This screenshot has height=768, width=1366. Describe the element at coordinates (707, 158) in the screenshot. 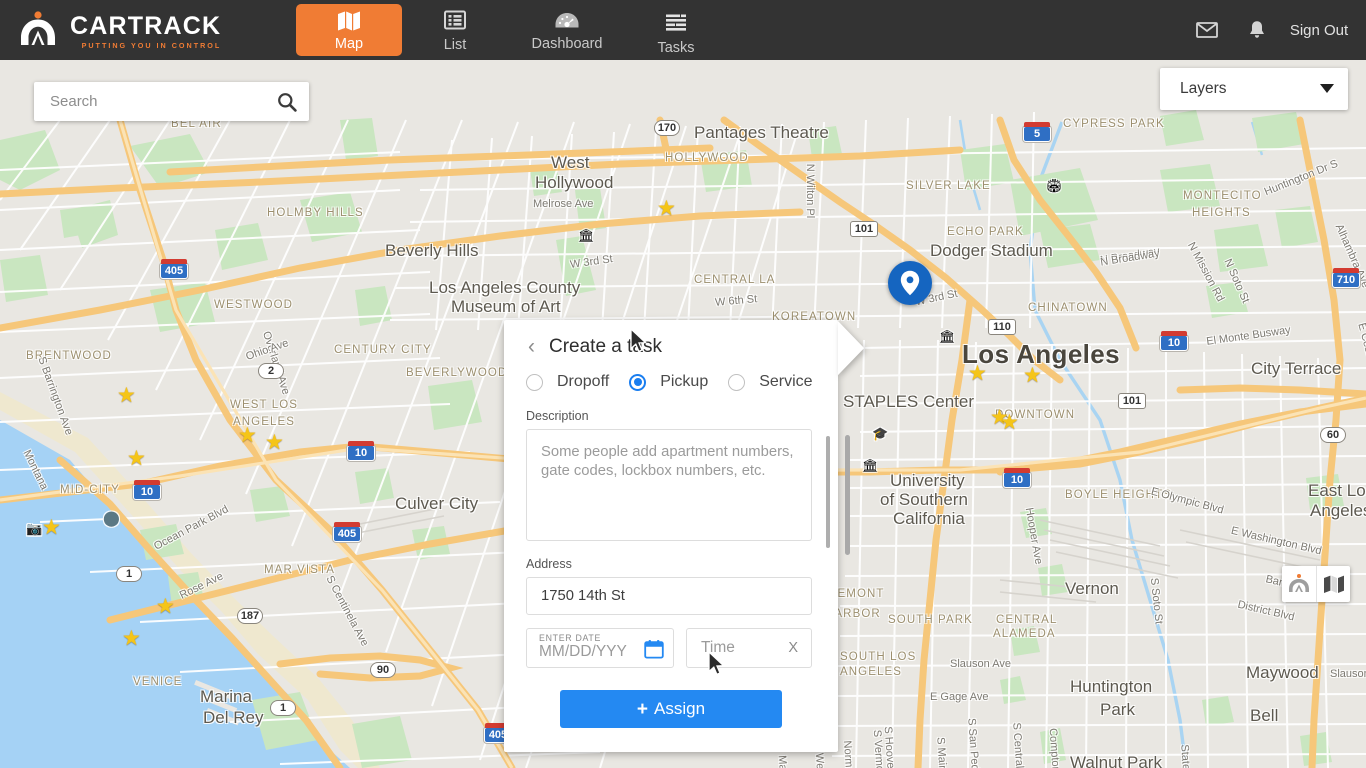

I see `map-neighborhood-label: HOLLYWOOD` at that location.